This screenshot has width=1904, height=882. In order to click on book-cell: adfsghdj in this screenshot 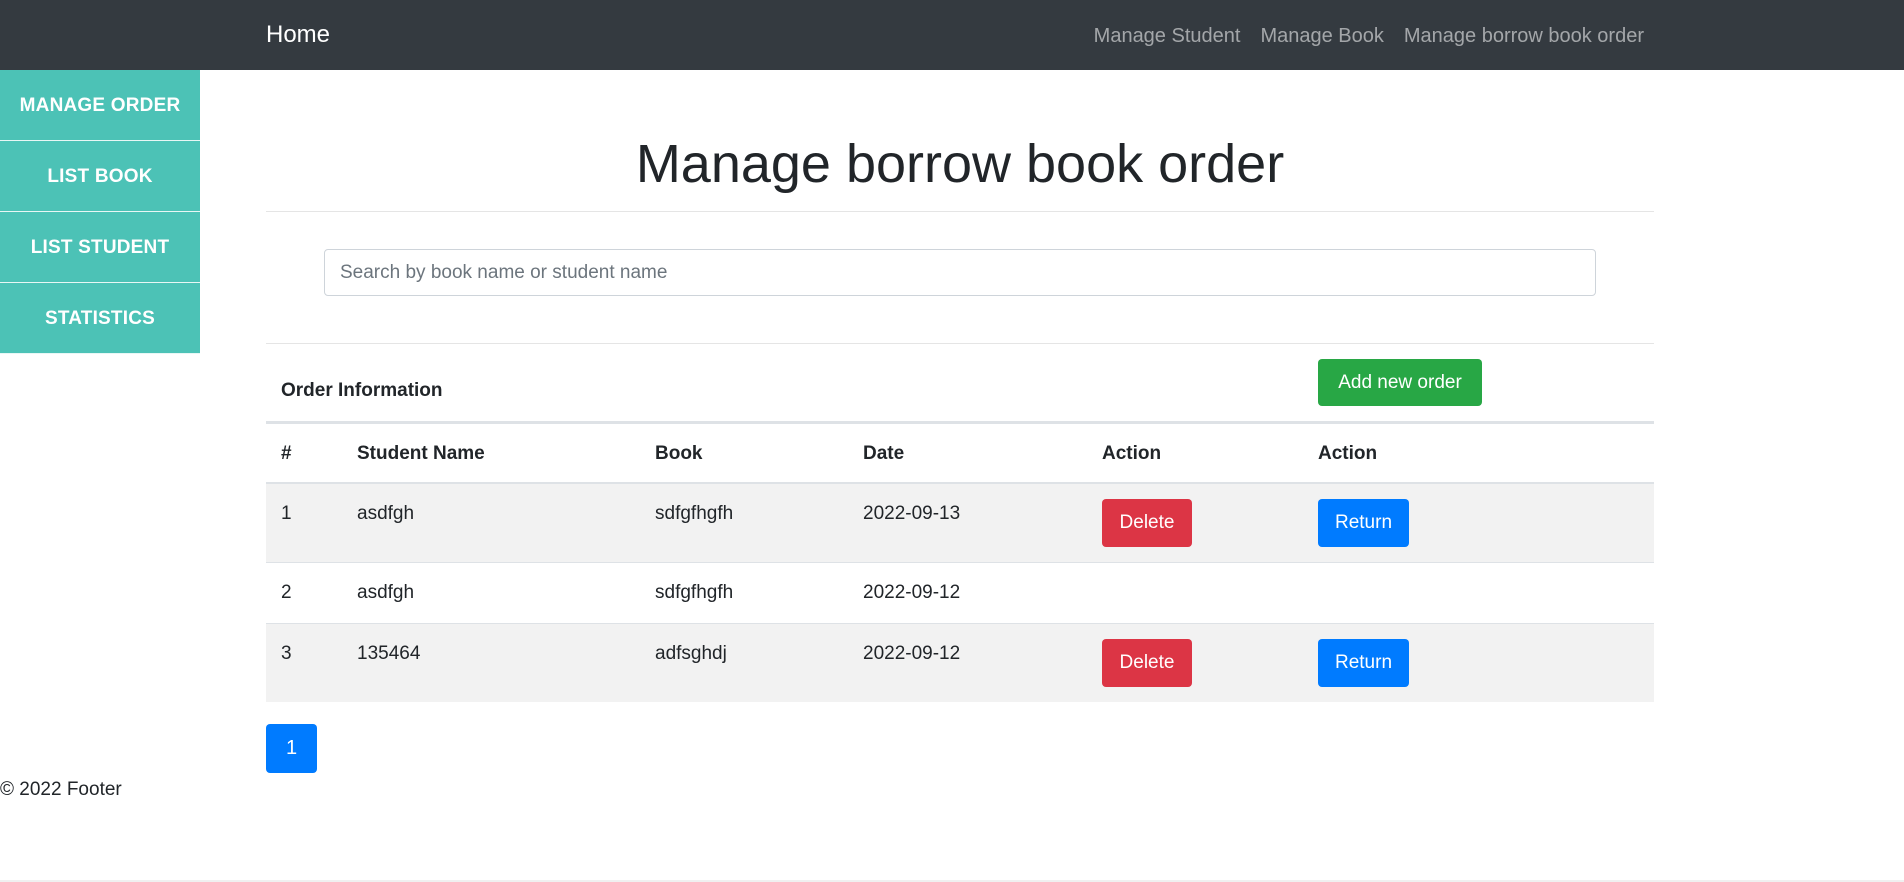, I will do `click(691, 653)`.